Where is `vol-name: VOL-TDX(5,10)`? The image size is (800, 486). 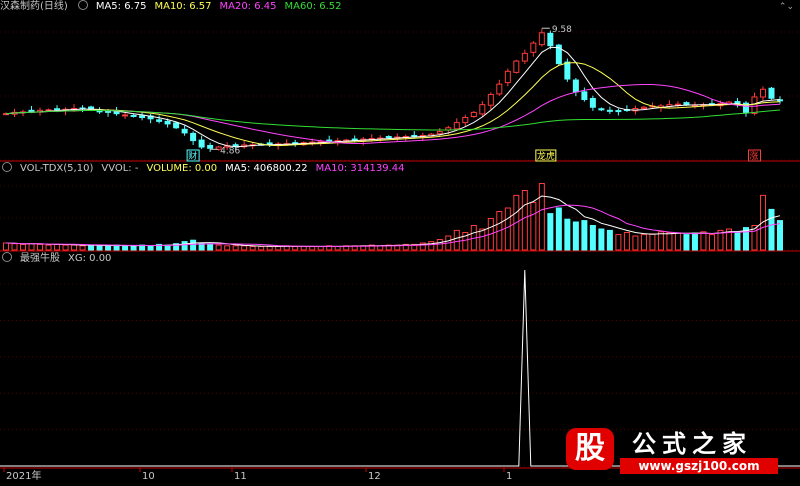
vol-name: VOL-TDX(5,10) is located at coordinates (56, 168).